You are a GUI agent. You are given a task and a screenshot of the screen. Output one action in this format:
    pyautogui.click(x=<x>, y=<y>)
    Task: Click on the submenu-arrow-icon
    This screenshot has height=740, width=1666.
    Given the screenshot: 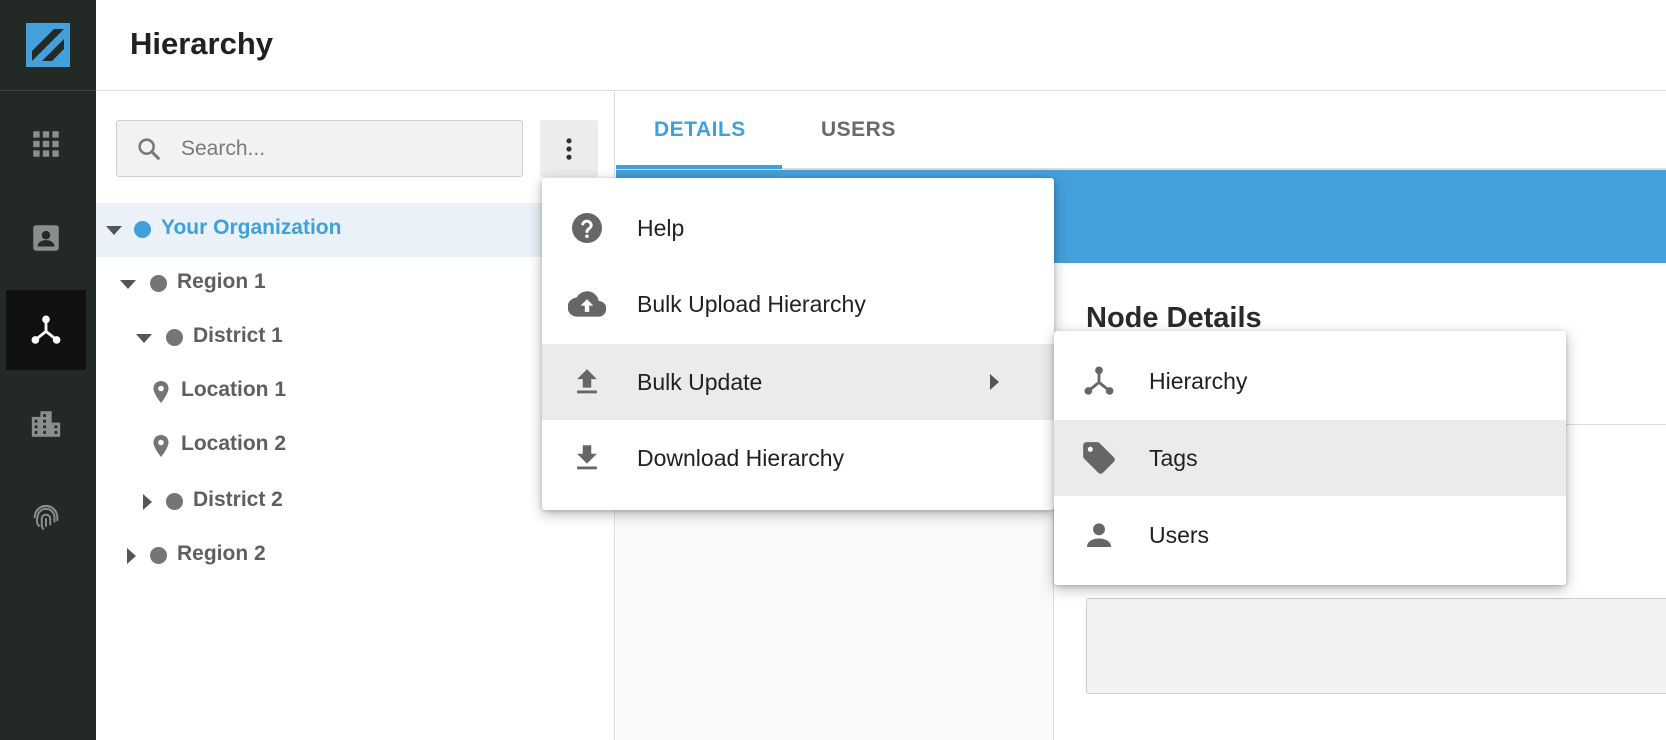 What is the action you would take?
    pyautogui.click(x=994, y=382)
    